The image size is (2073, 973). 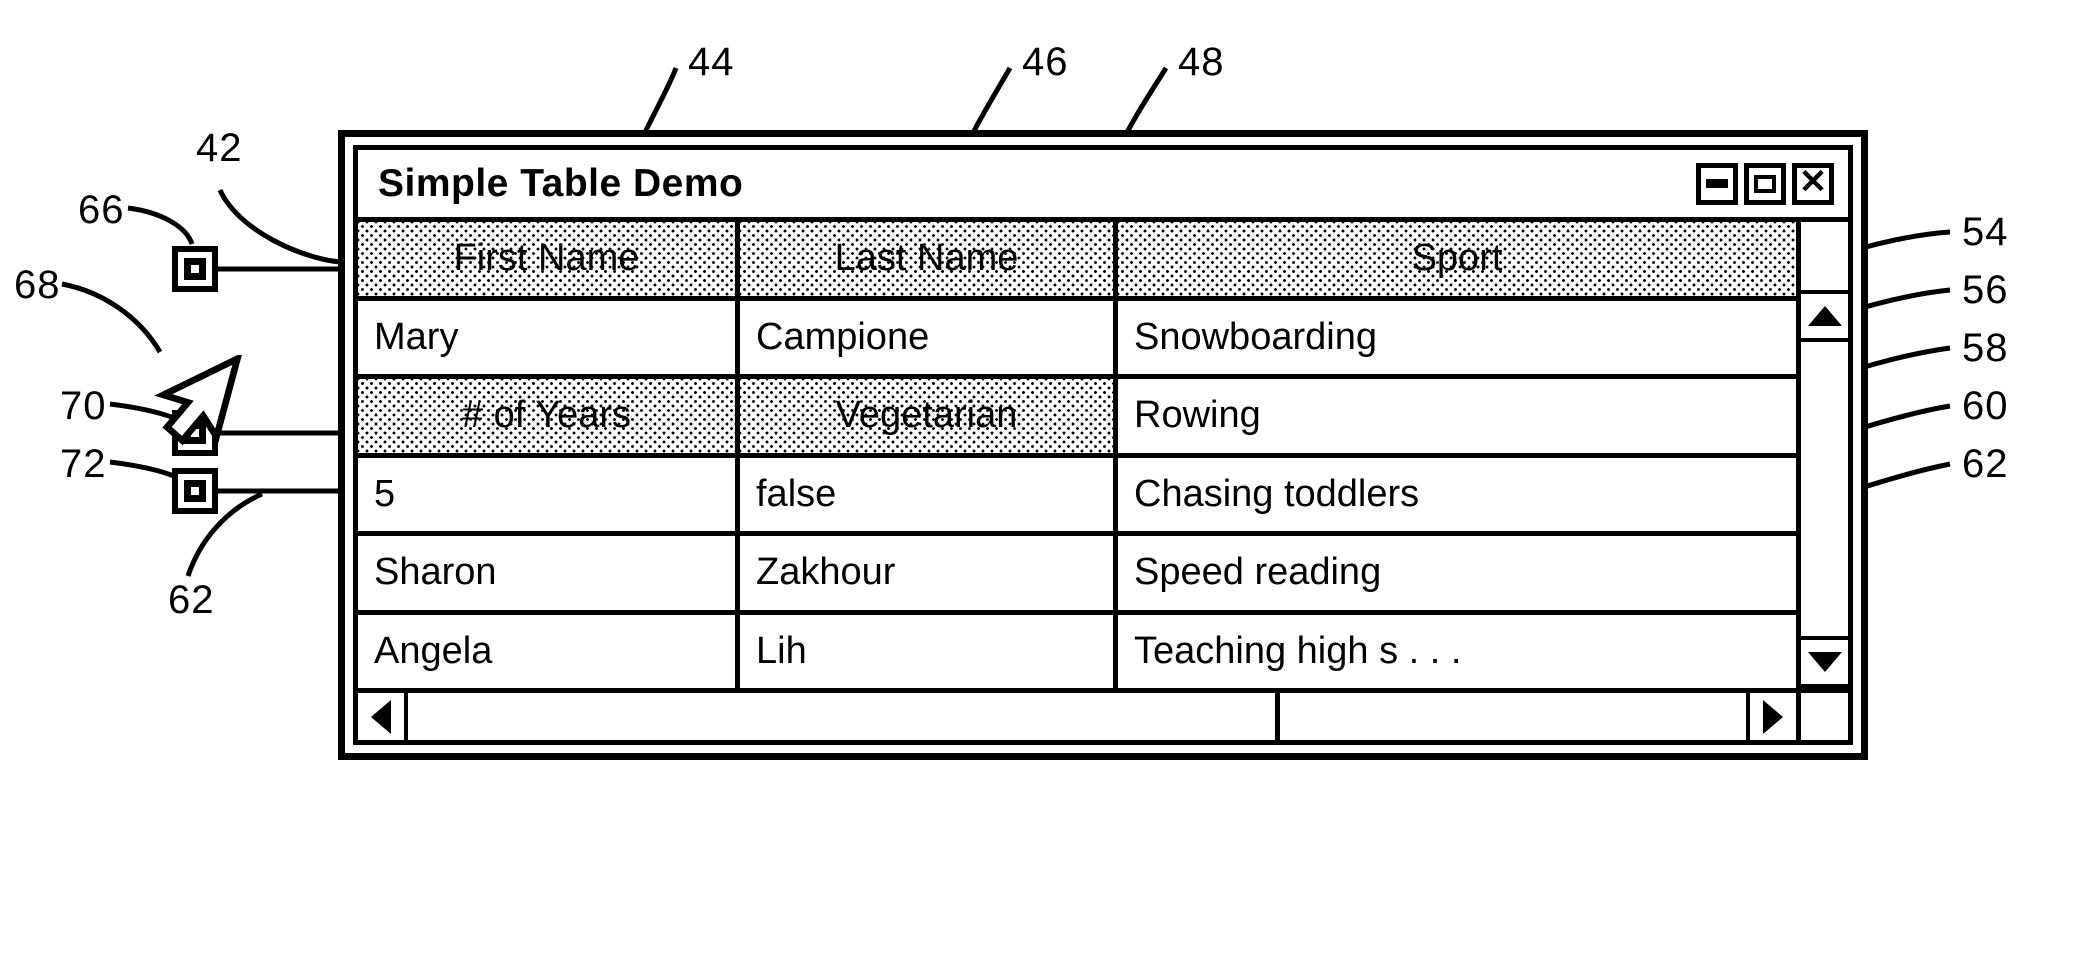 What do you see at coordinates (1457, 495) in the screenshot?
I see `table-cell: Chasing toddlers` at bounding box center [1457, 495].